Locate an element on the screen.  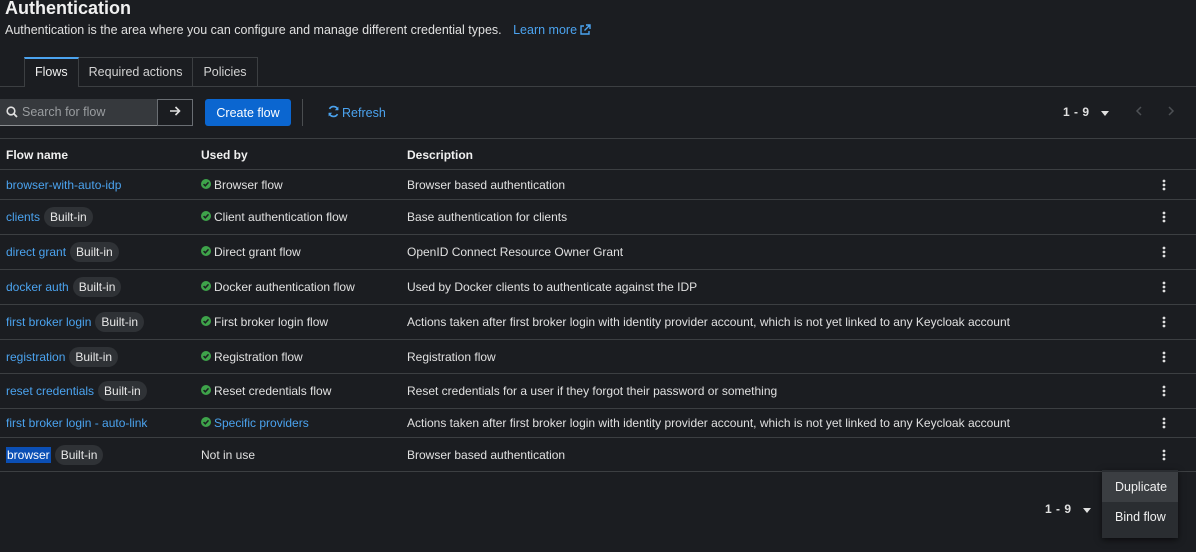
page-title: Authentication is located at coordinates (68, 9).